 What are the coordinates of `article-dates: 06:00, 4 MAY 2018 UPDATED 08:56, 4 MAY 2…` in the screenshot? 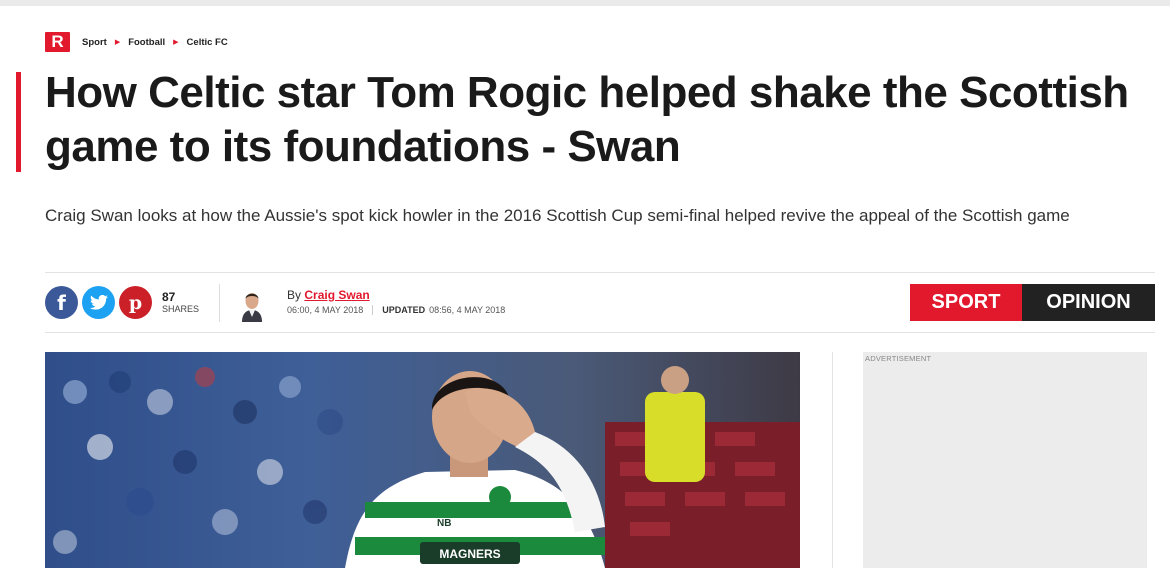 It's located at (396, 310).